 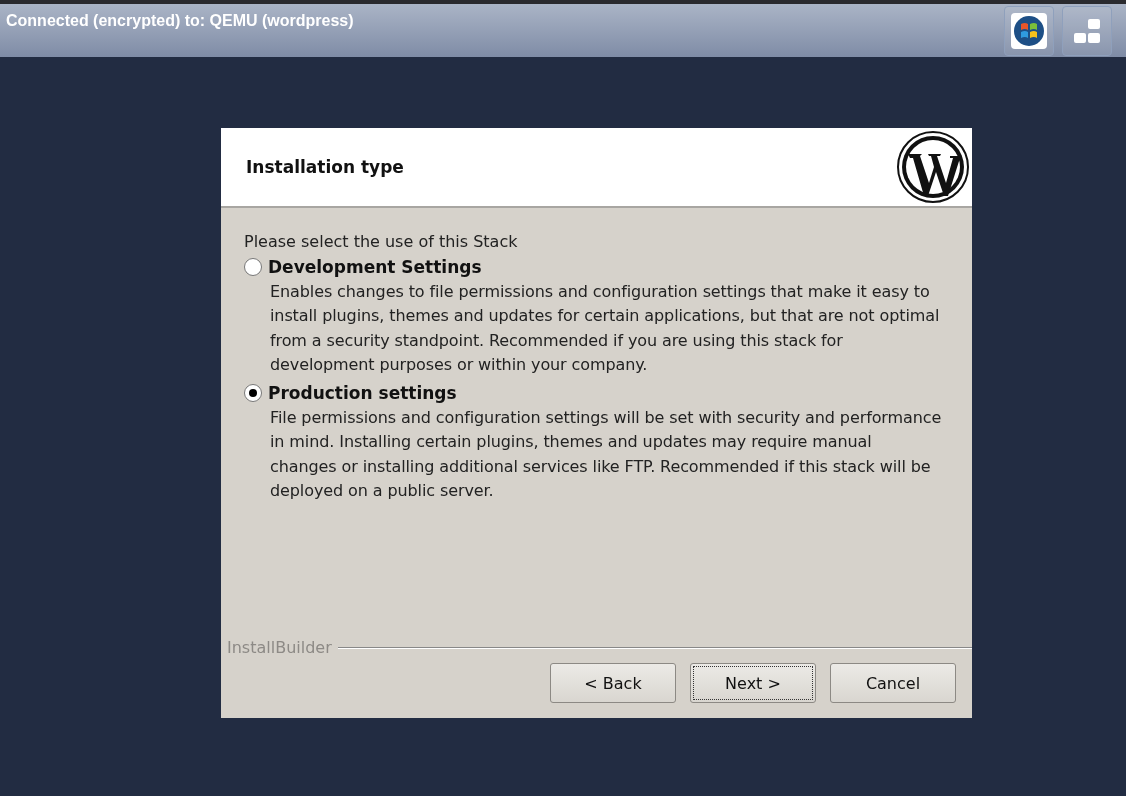 What do you see at coordinates (375, 267) in the screenshot?
I see `option-label: Development Settings` at bounding box center [375, 267].